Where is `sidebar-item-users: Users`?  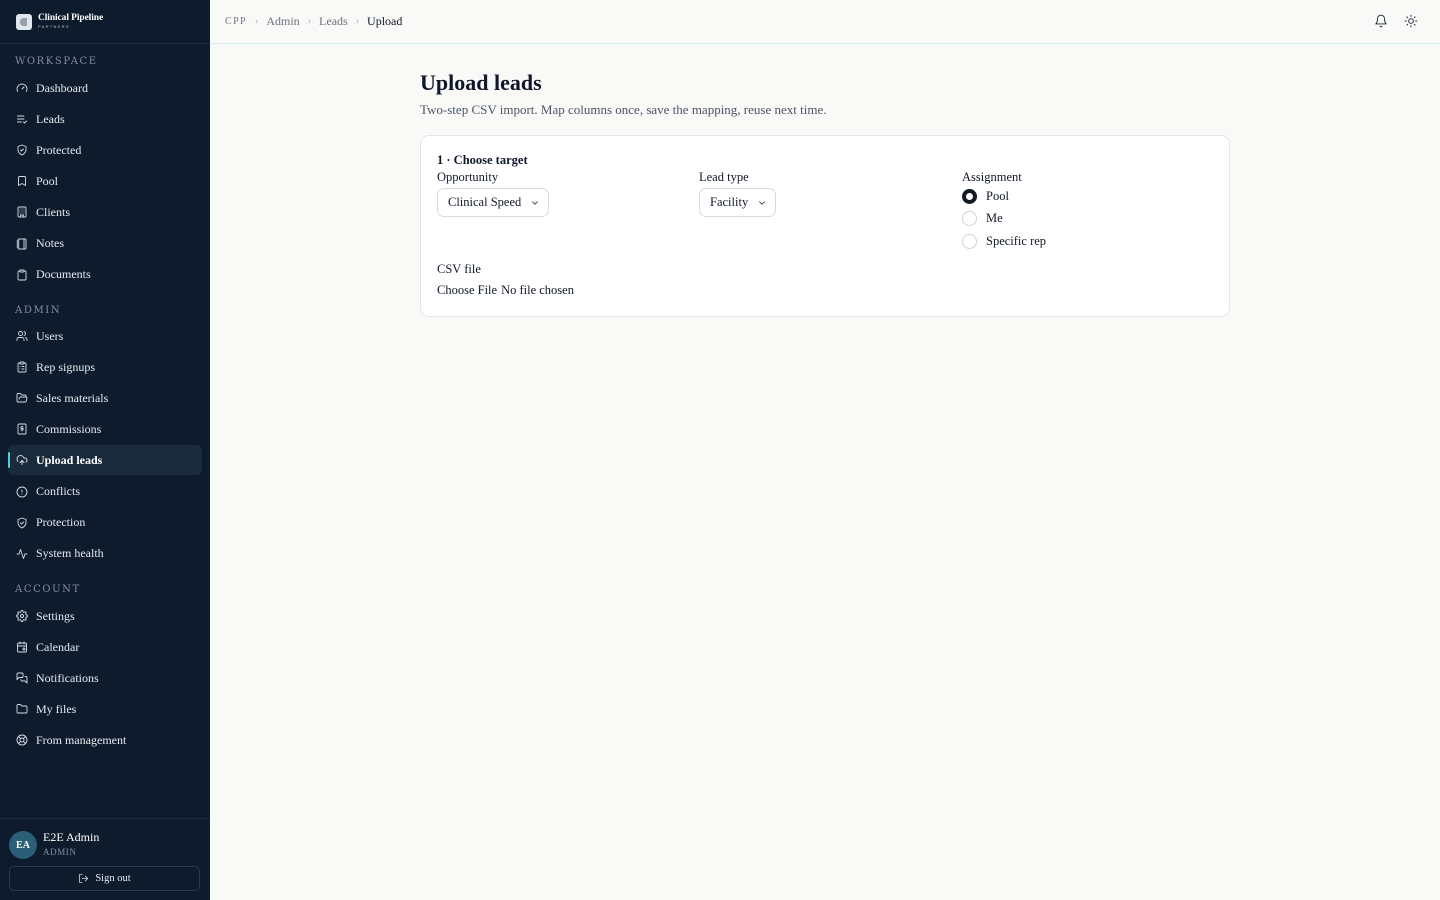 sidebar-item-users: Users is located at coordinates (105, 336).